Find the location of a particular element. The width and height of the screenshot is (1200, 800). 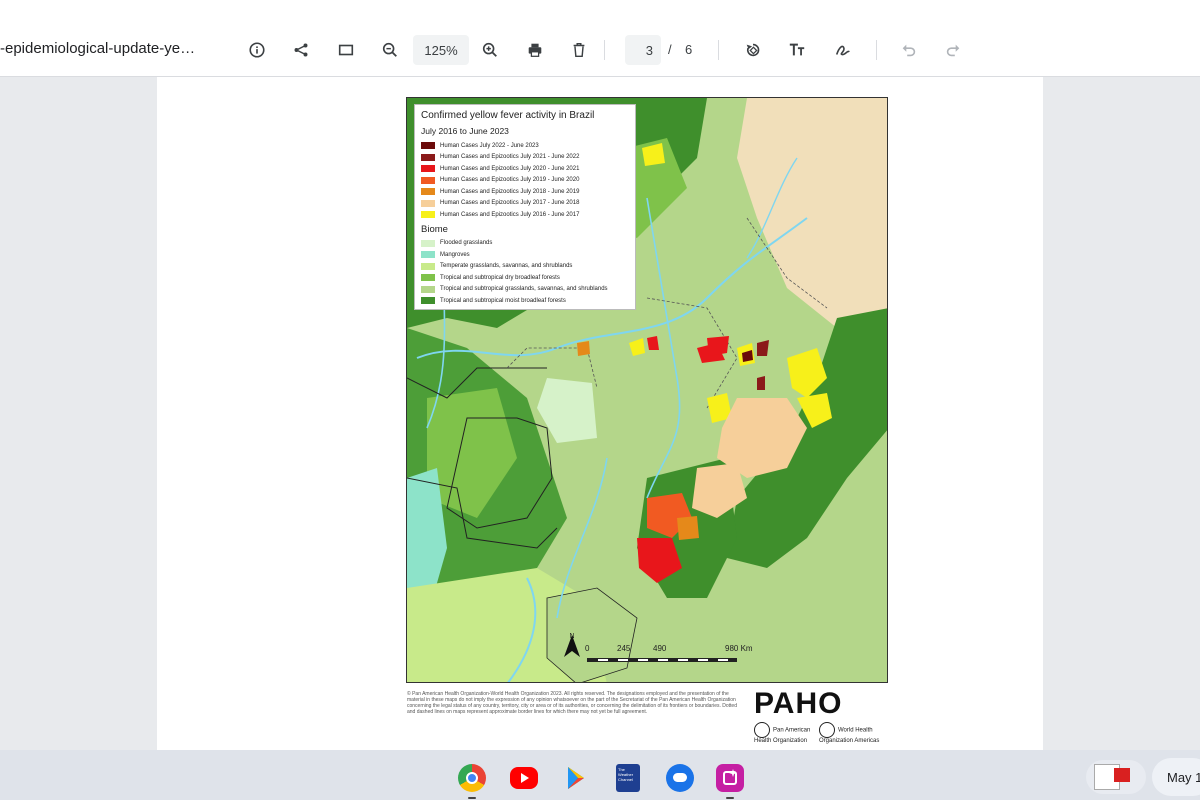

north-arrow-icon: N is located at coordinates (572, 651).